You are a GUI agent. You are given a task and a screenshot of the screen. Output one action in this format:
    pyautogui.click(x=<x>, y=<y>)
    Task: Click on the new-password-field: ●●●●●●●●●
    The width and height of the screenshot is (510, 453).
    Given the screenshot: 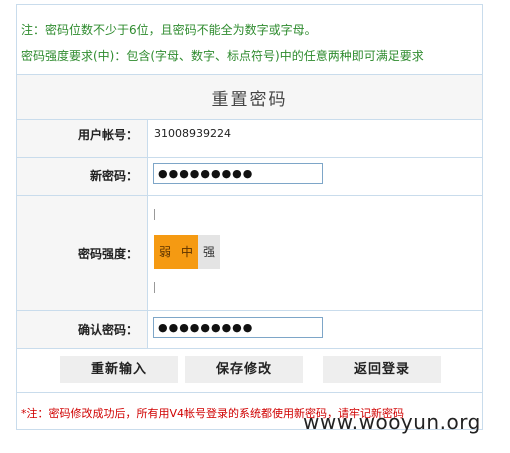 What is the action you would take?
    pyautogui.click(x=238, y=173)
    